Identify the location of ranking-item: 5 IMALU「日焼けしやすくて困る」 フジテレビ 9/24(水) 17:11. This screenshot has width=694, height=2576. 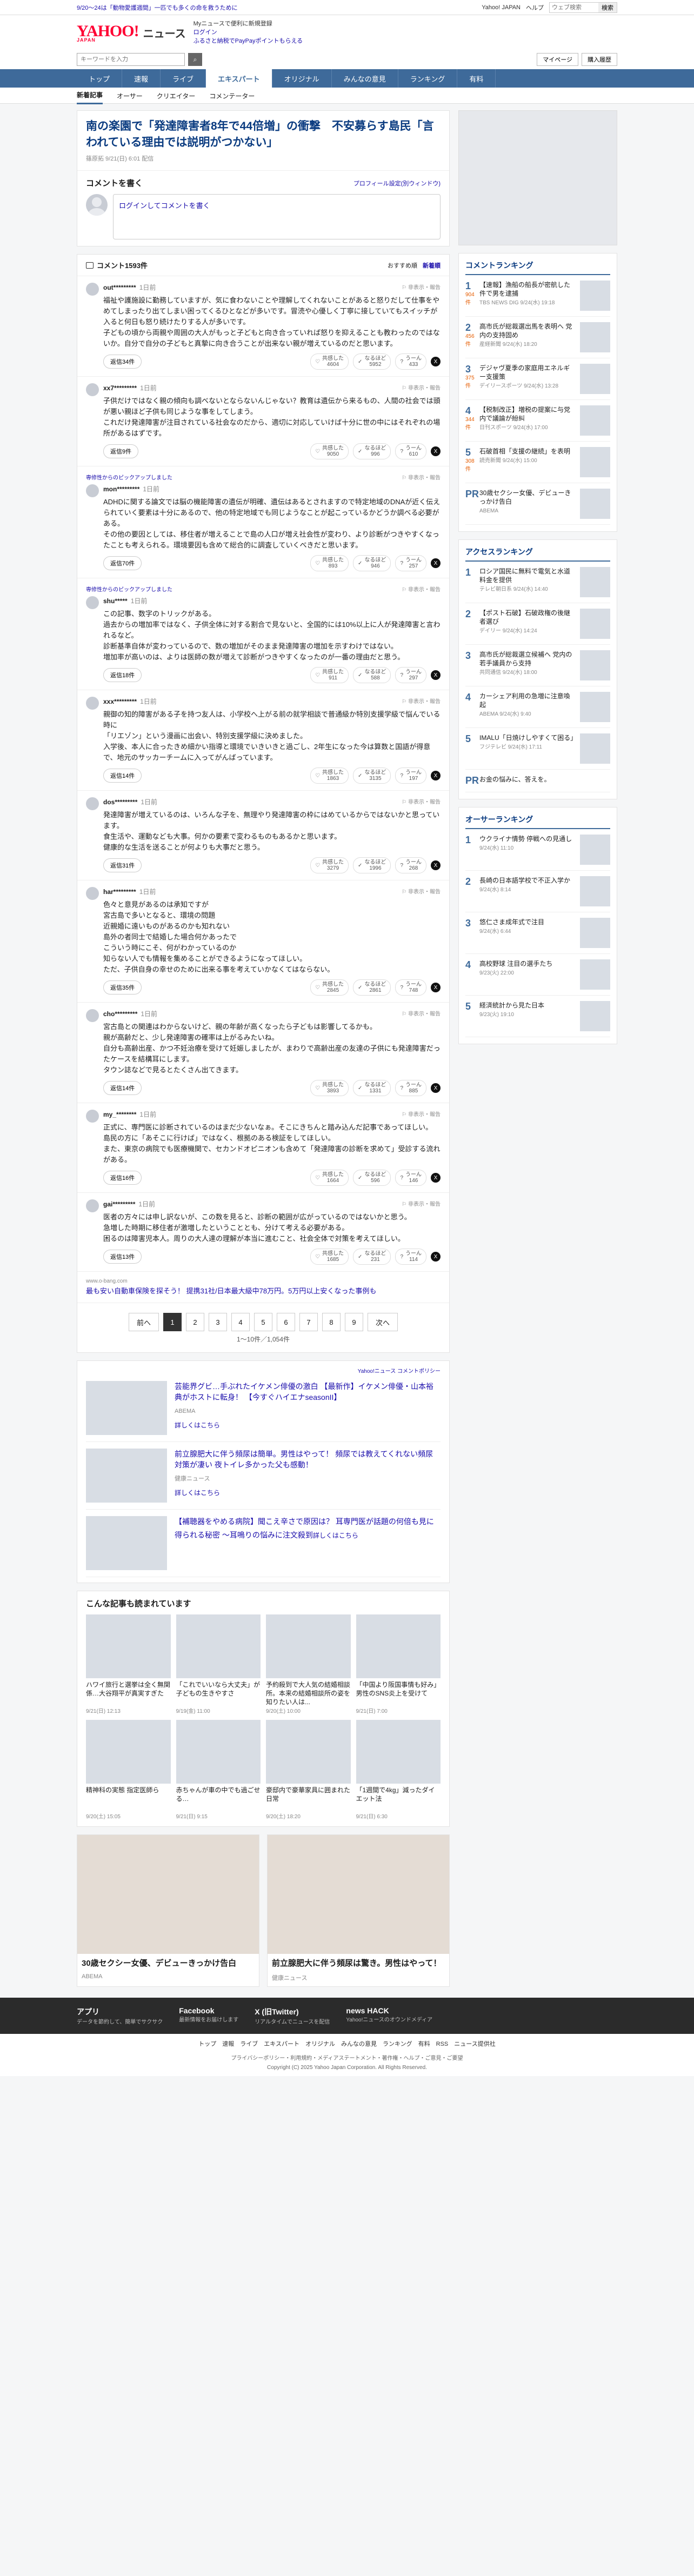
(537, 749).